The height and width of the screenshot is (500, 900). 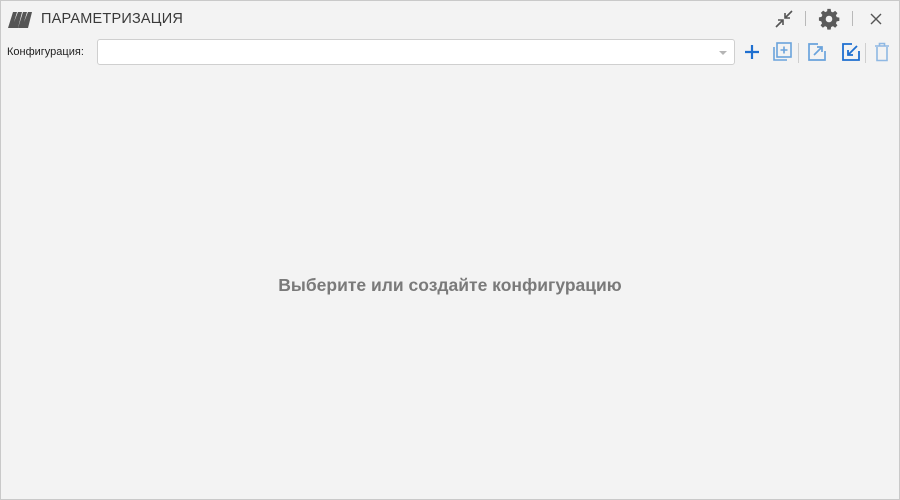 I want to click on plus-icon, so click(x=752, y=52).